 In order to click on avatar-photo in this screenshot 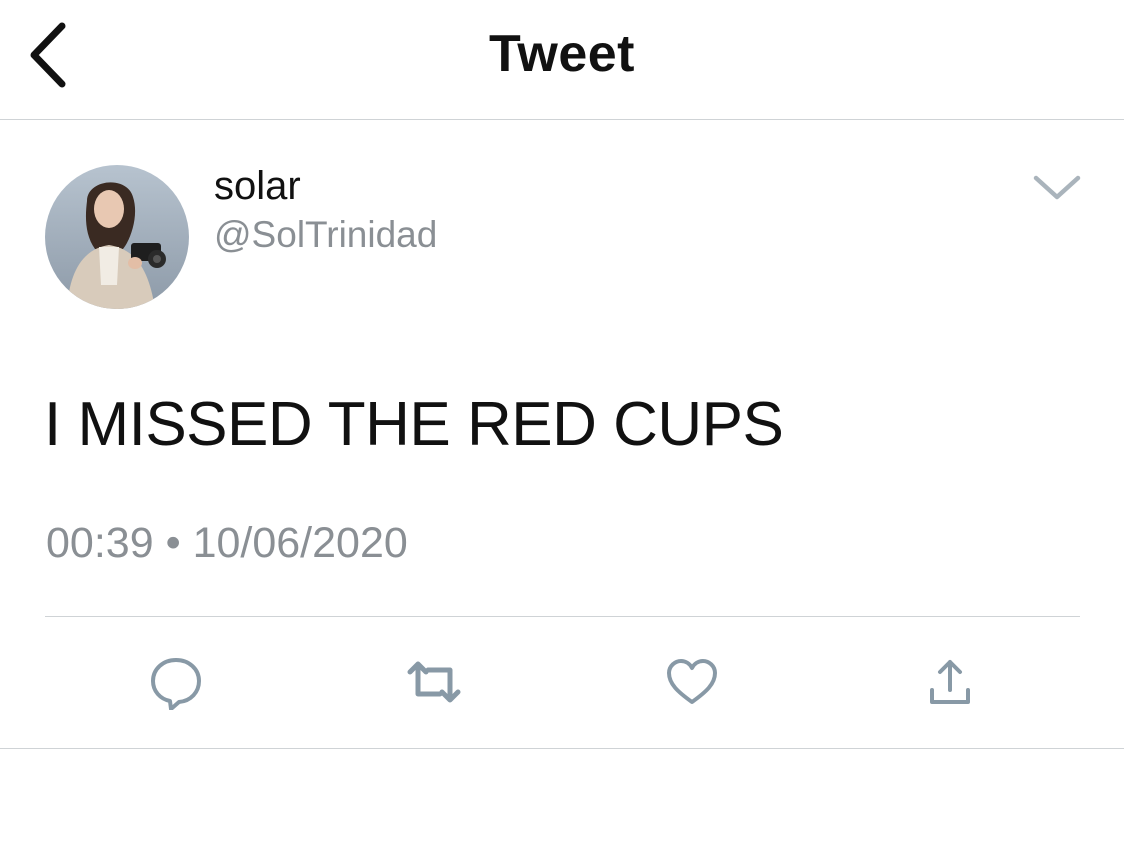, I will do `click(117, 237)`.